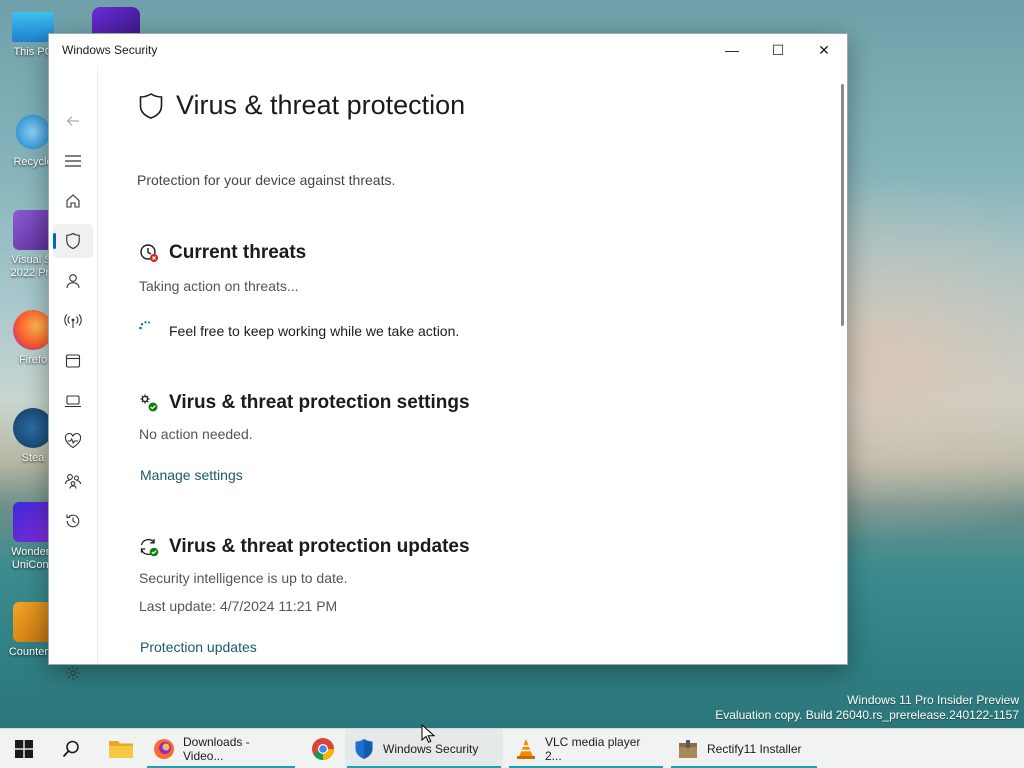  Describe the element at coordinates (428, 733) in the screenshot. I see `mouse-cursor-icon` at that location.